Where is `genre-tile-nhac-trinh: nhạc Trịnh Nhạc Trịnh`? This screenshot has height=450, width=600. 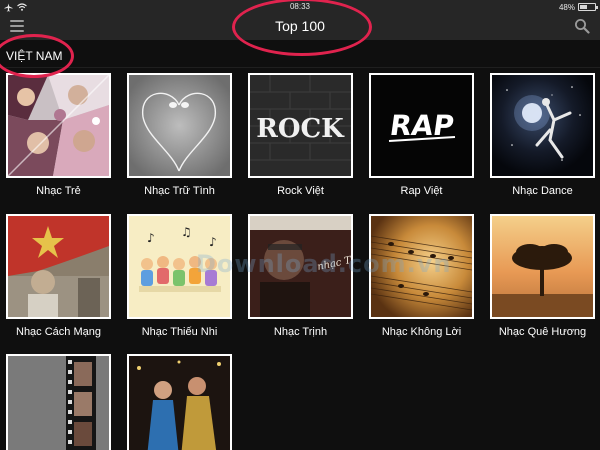 genre-tile-nhac-trinh: nhạc Trịnh Nhạc Trịnh is located at coordinates (300, 276).